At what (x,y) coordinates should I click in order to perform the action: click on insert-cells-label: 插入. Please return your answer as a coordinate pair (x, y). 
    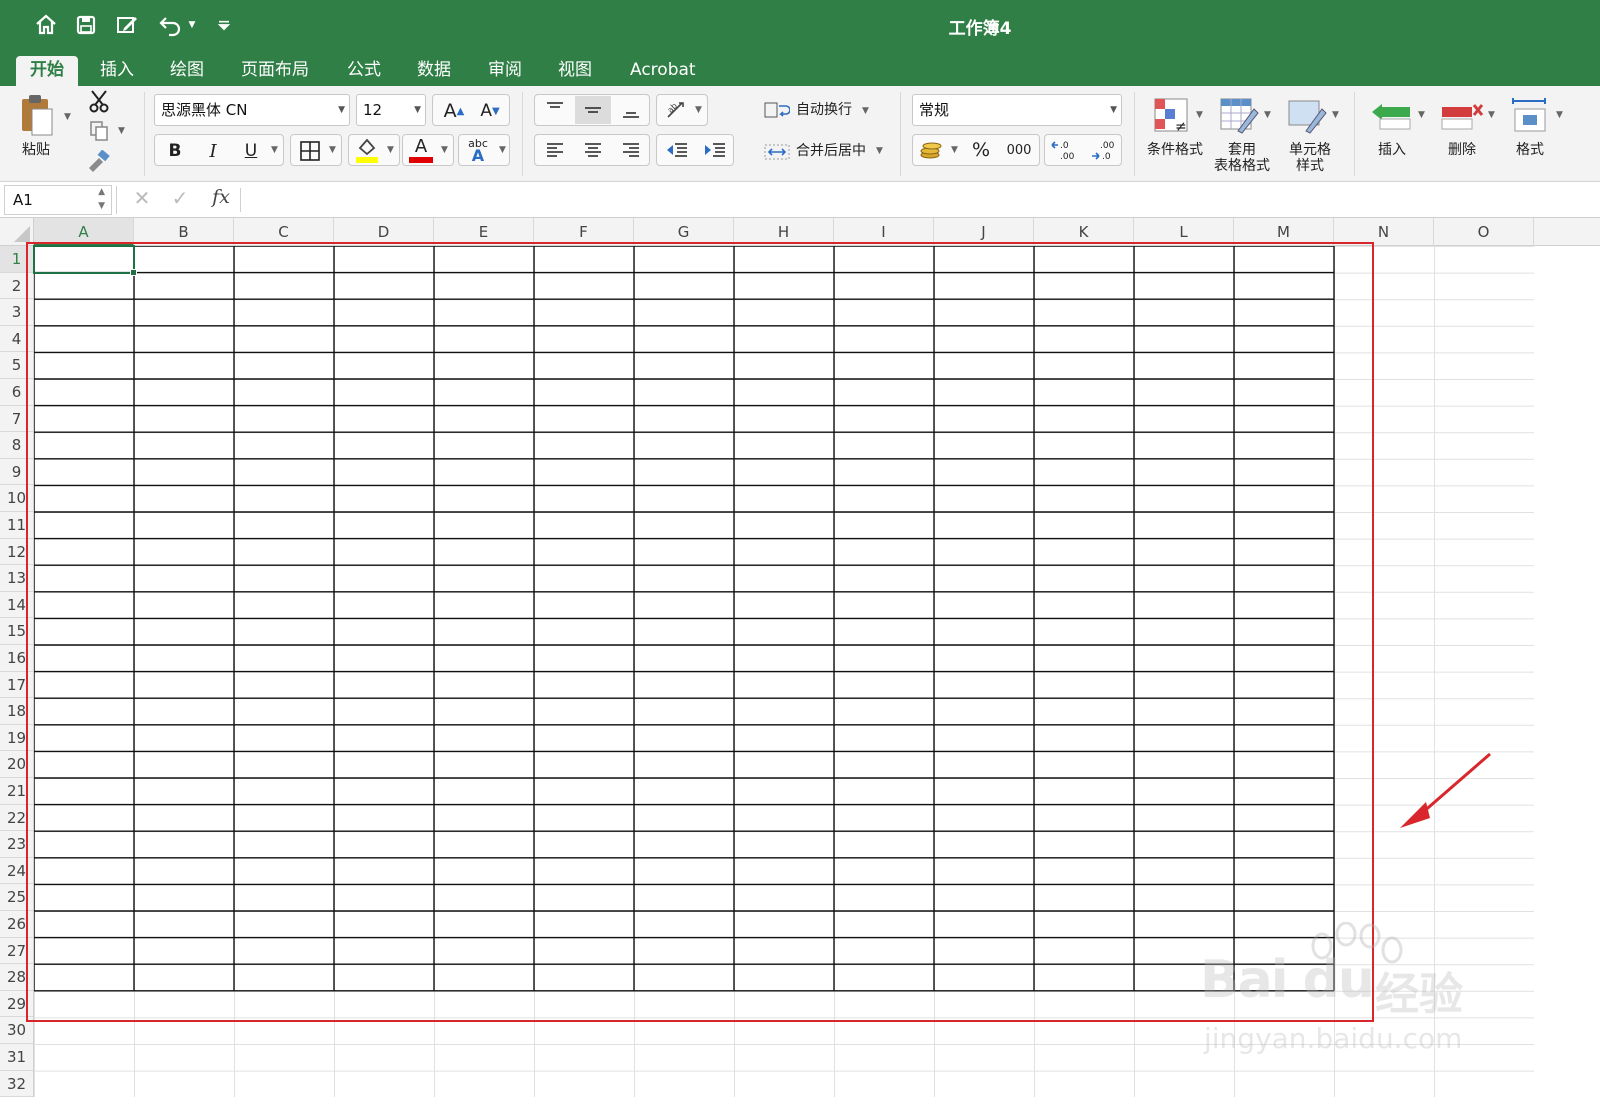
    Looking at the image, I should click on (1392, 150).